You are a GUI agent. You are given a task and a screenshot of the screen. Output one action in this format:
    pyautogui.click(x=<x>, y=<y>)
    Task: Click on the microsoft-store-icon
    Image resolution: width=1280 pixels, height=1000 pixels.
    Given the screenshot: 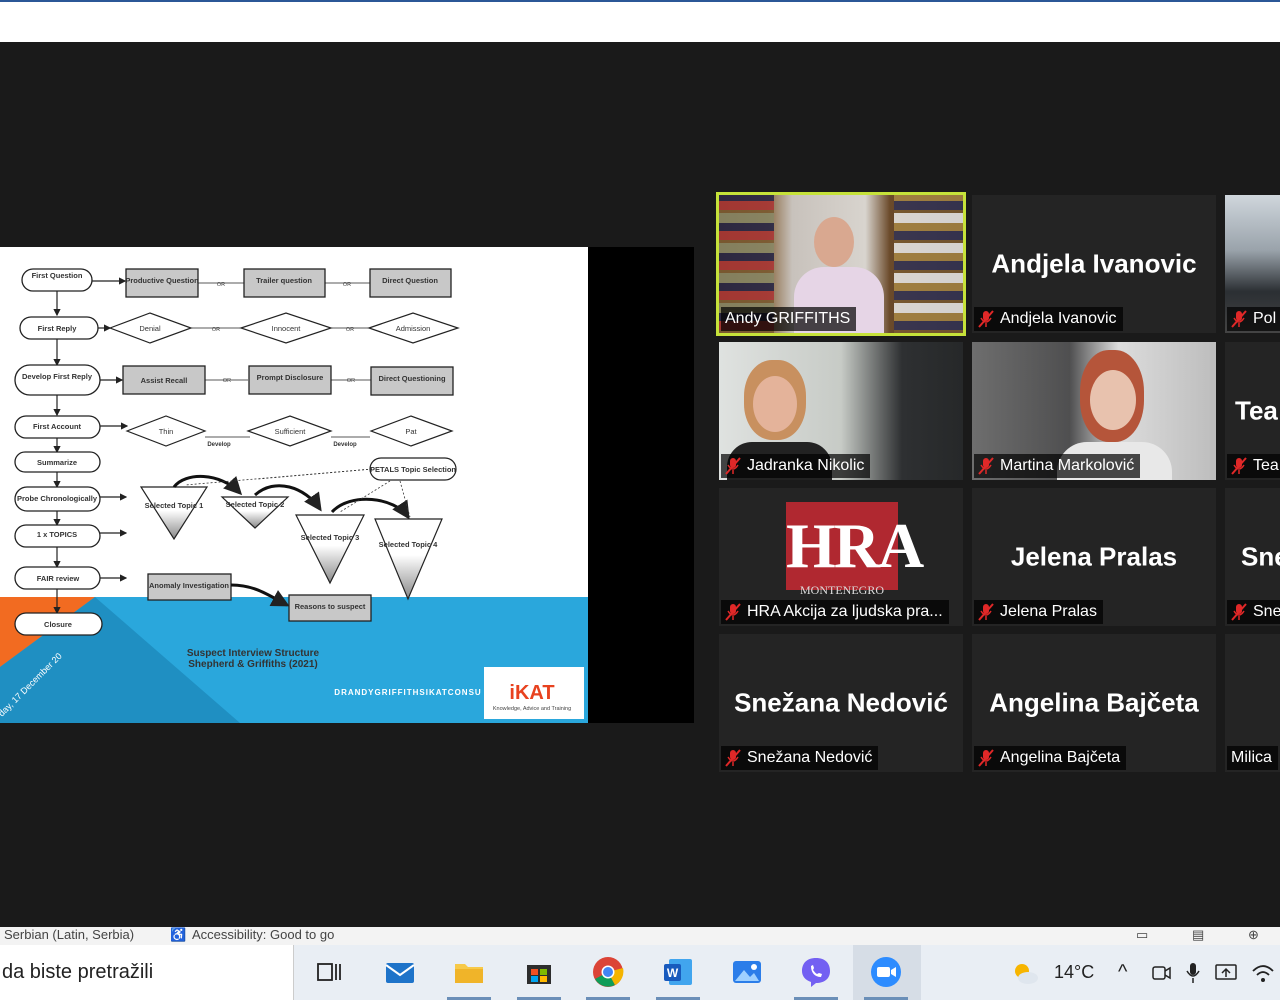 What is the action you would take?
    pyautogui.click(x=539, y=972)
    